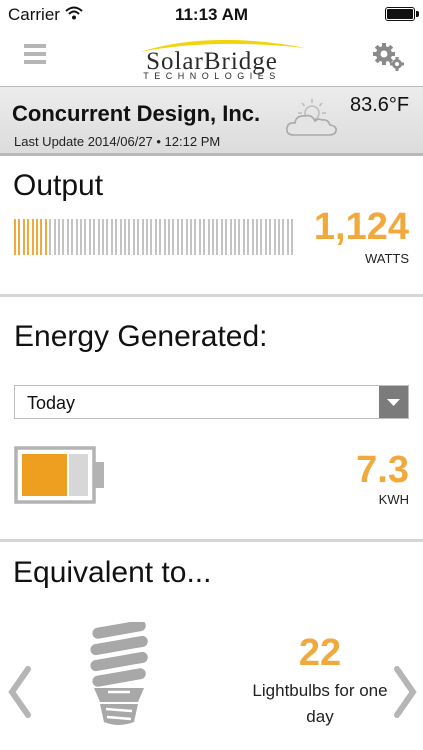 This screenshot has width=423, height=750. I want to click on chevron-down-icon, so click(393, 402).